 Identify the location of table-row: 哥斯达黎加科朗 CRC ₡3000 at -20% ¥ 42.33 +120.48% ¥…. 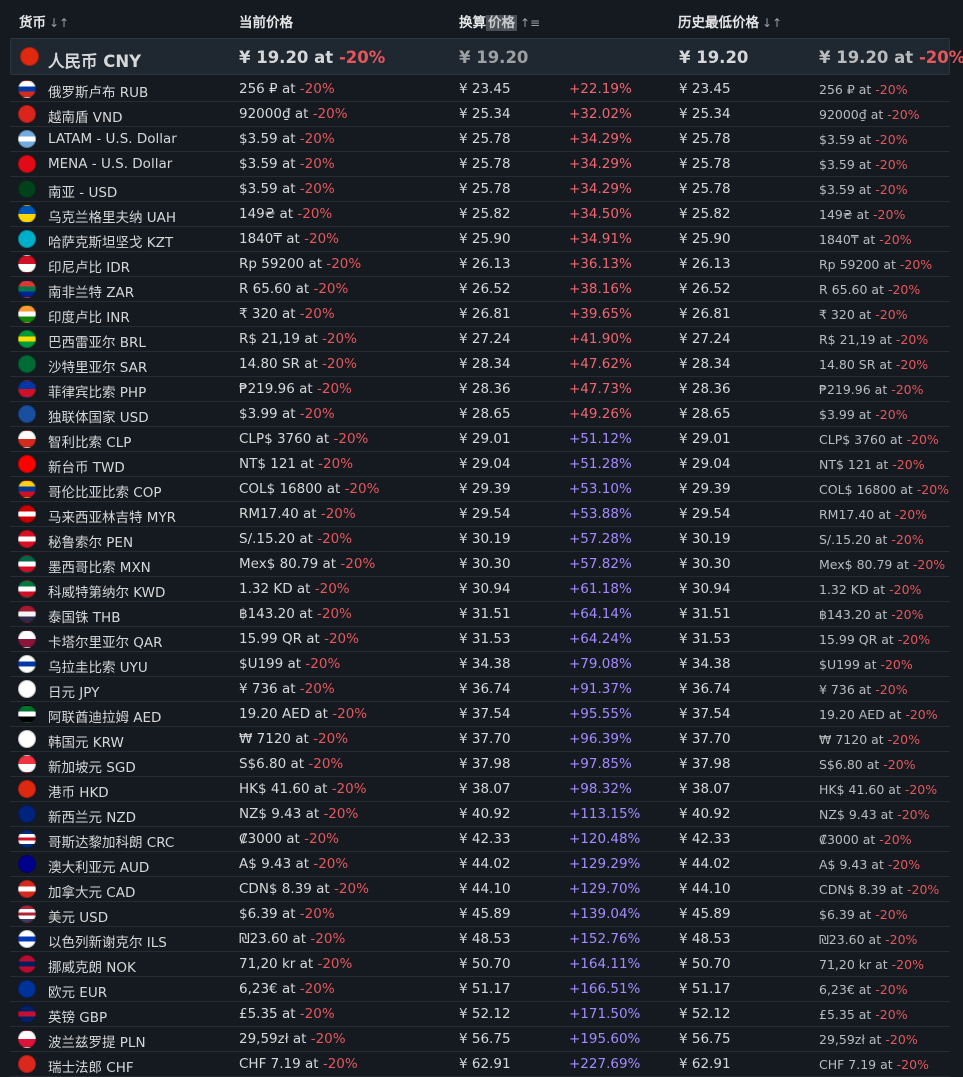
(480, 839).